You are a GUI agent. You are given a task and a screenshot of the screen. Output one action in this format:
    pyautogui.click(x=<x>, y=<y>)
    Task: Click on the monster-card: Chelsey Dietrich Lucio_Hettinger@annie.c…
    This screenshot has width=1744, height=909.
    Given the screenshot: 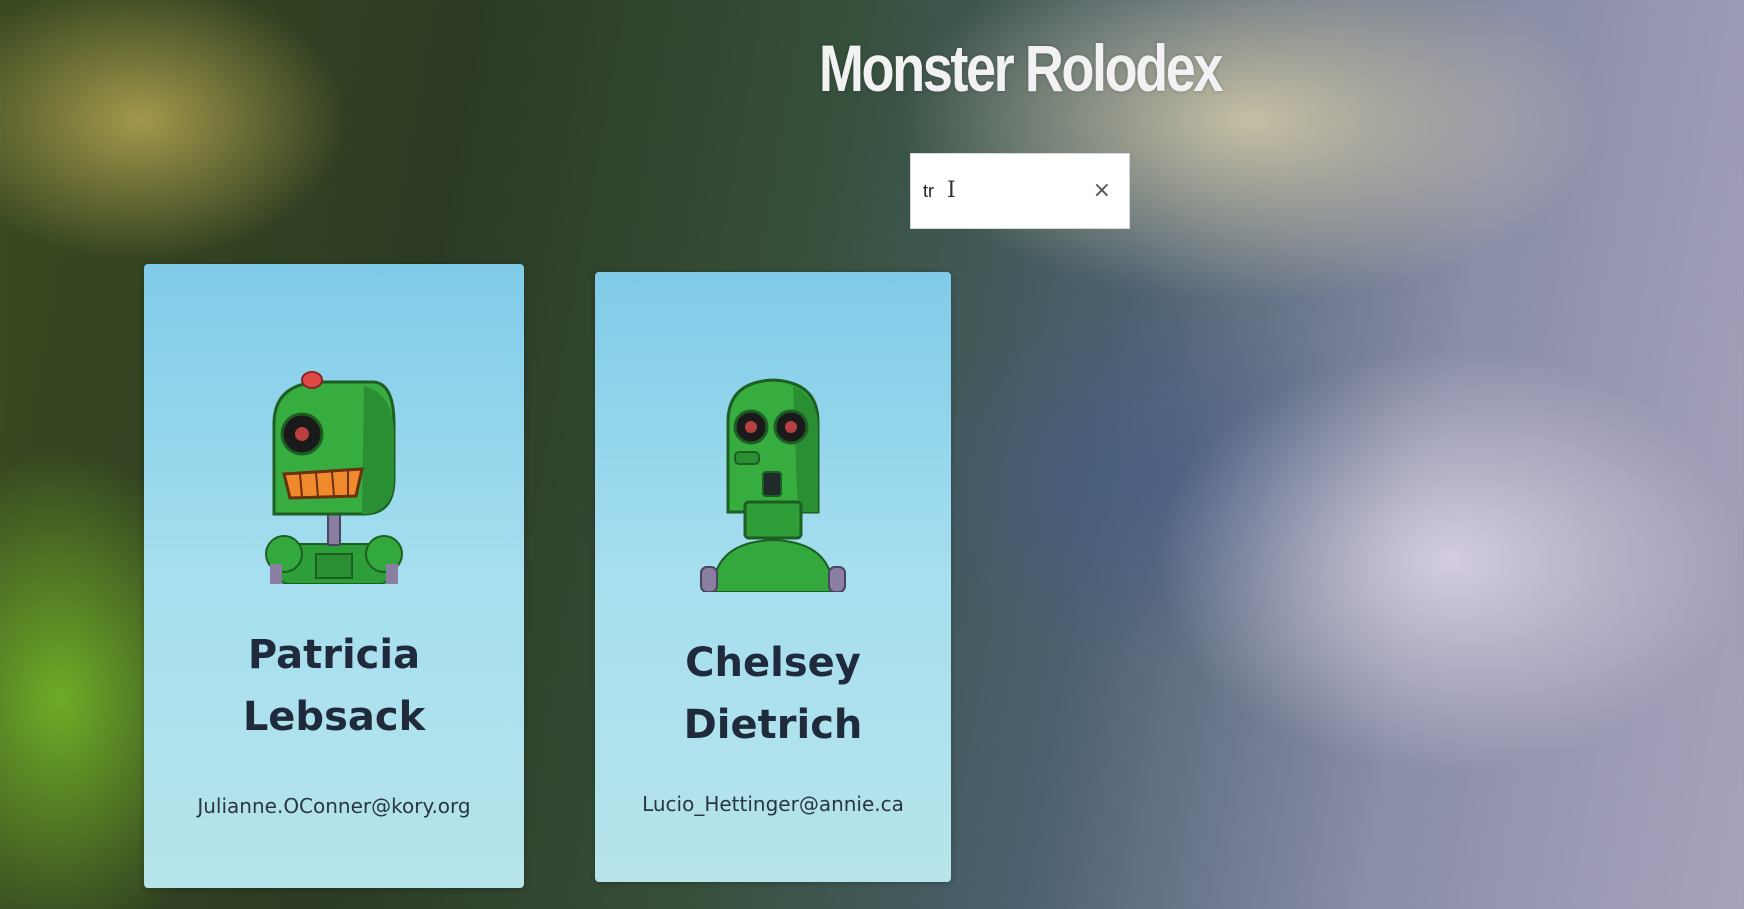 What is the action you would take?
    pyautogui.click(x=773, y=577)
    